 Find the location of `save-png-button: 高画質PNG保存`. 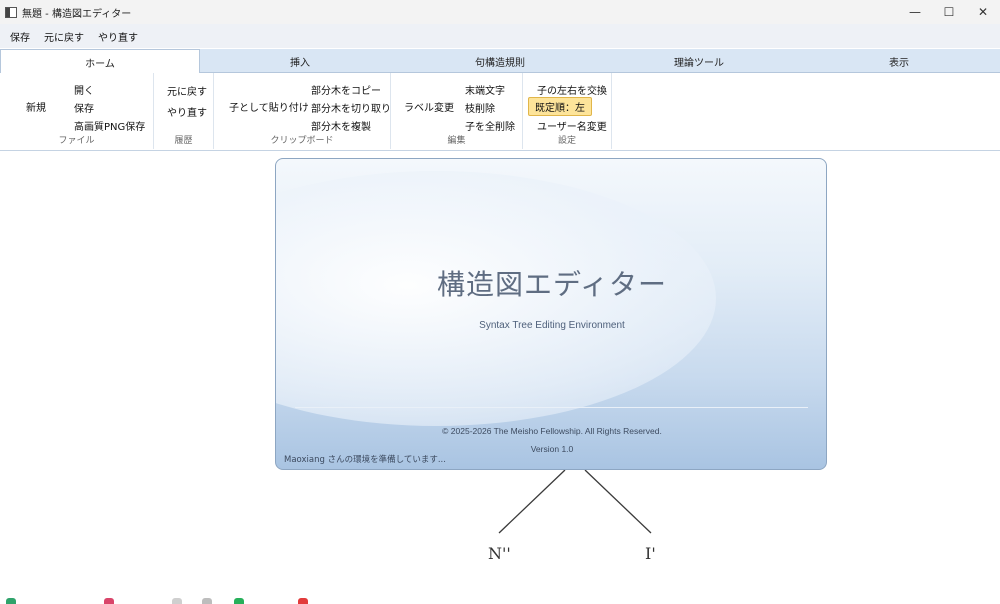

save-png-button: 高画質PNG保存 is located at coordinates (109, 125).